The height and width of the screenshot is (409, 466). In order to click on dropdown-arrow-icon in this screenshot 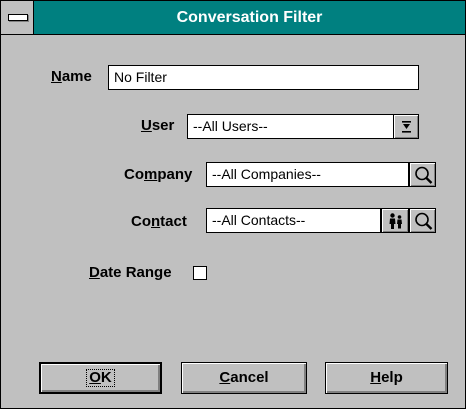, I will do `click(406, 126)`.